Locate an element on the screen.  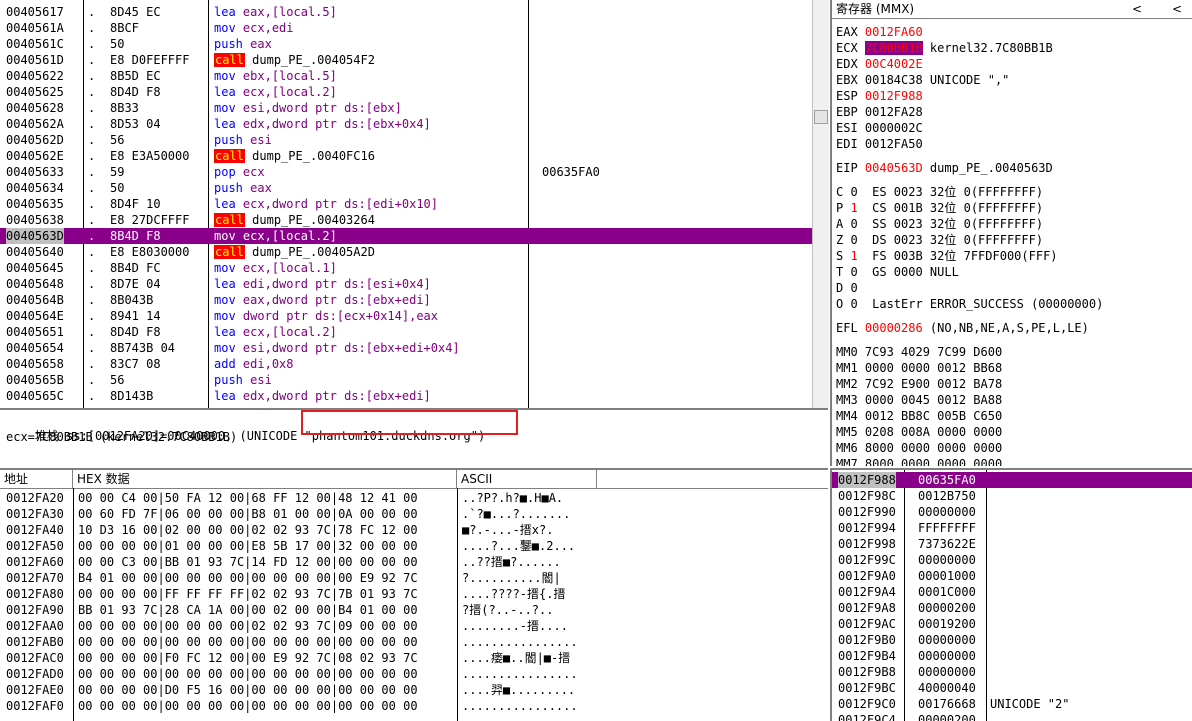
mmx-row: MM6 8000 0000 0000 0000 is located at coordinates (919, 448).